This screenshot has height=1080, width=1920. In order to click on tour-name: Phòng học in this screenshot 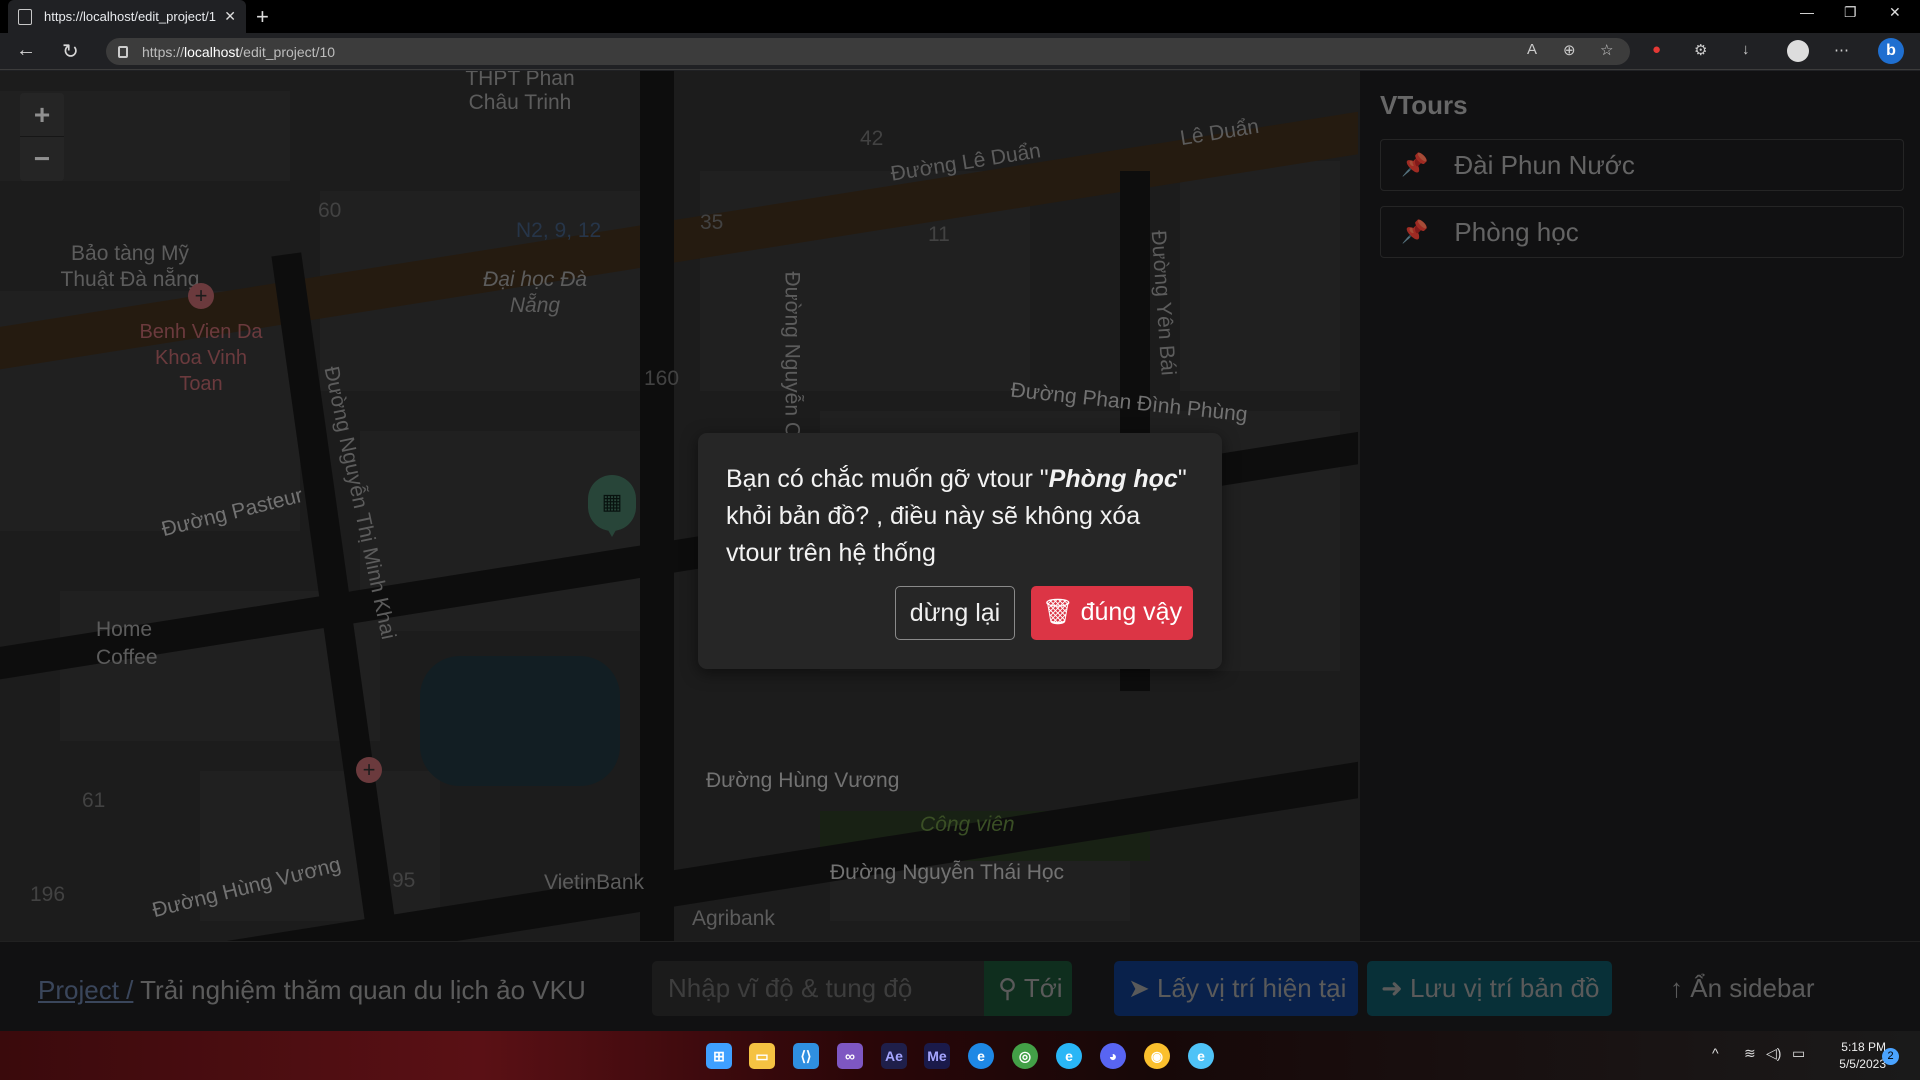, I will do `click(1113, 479)`.